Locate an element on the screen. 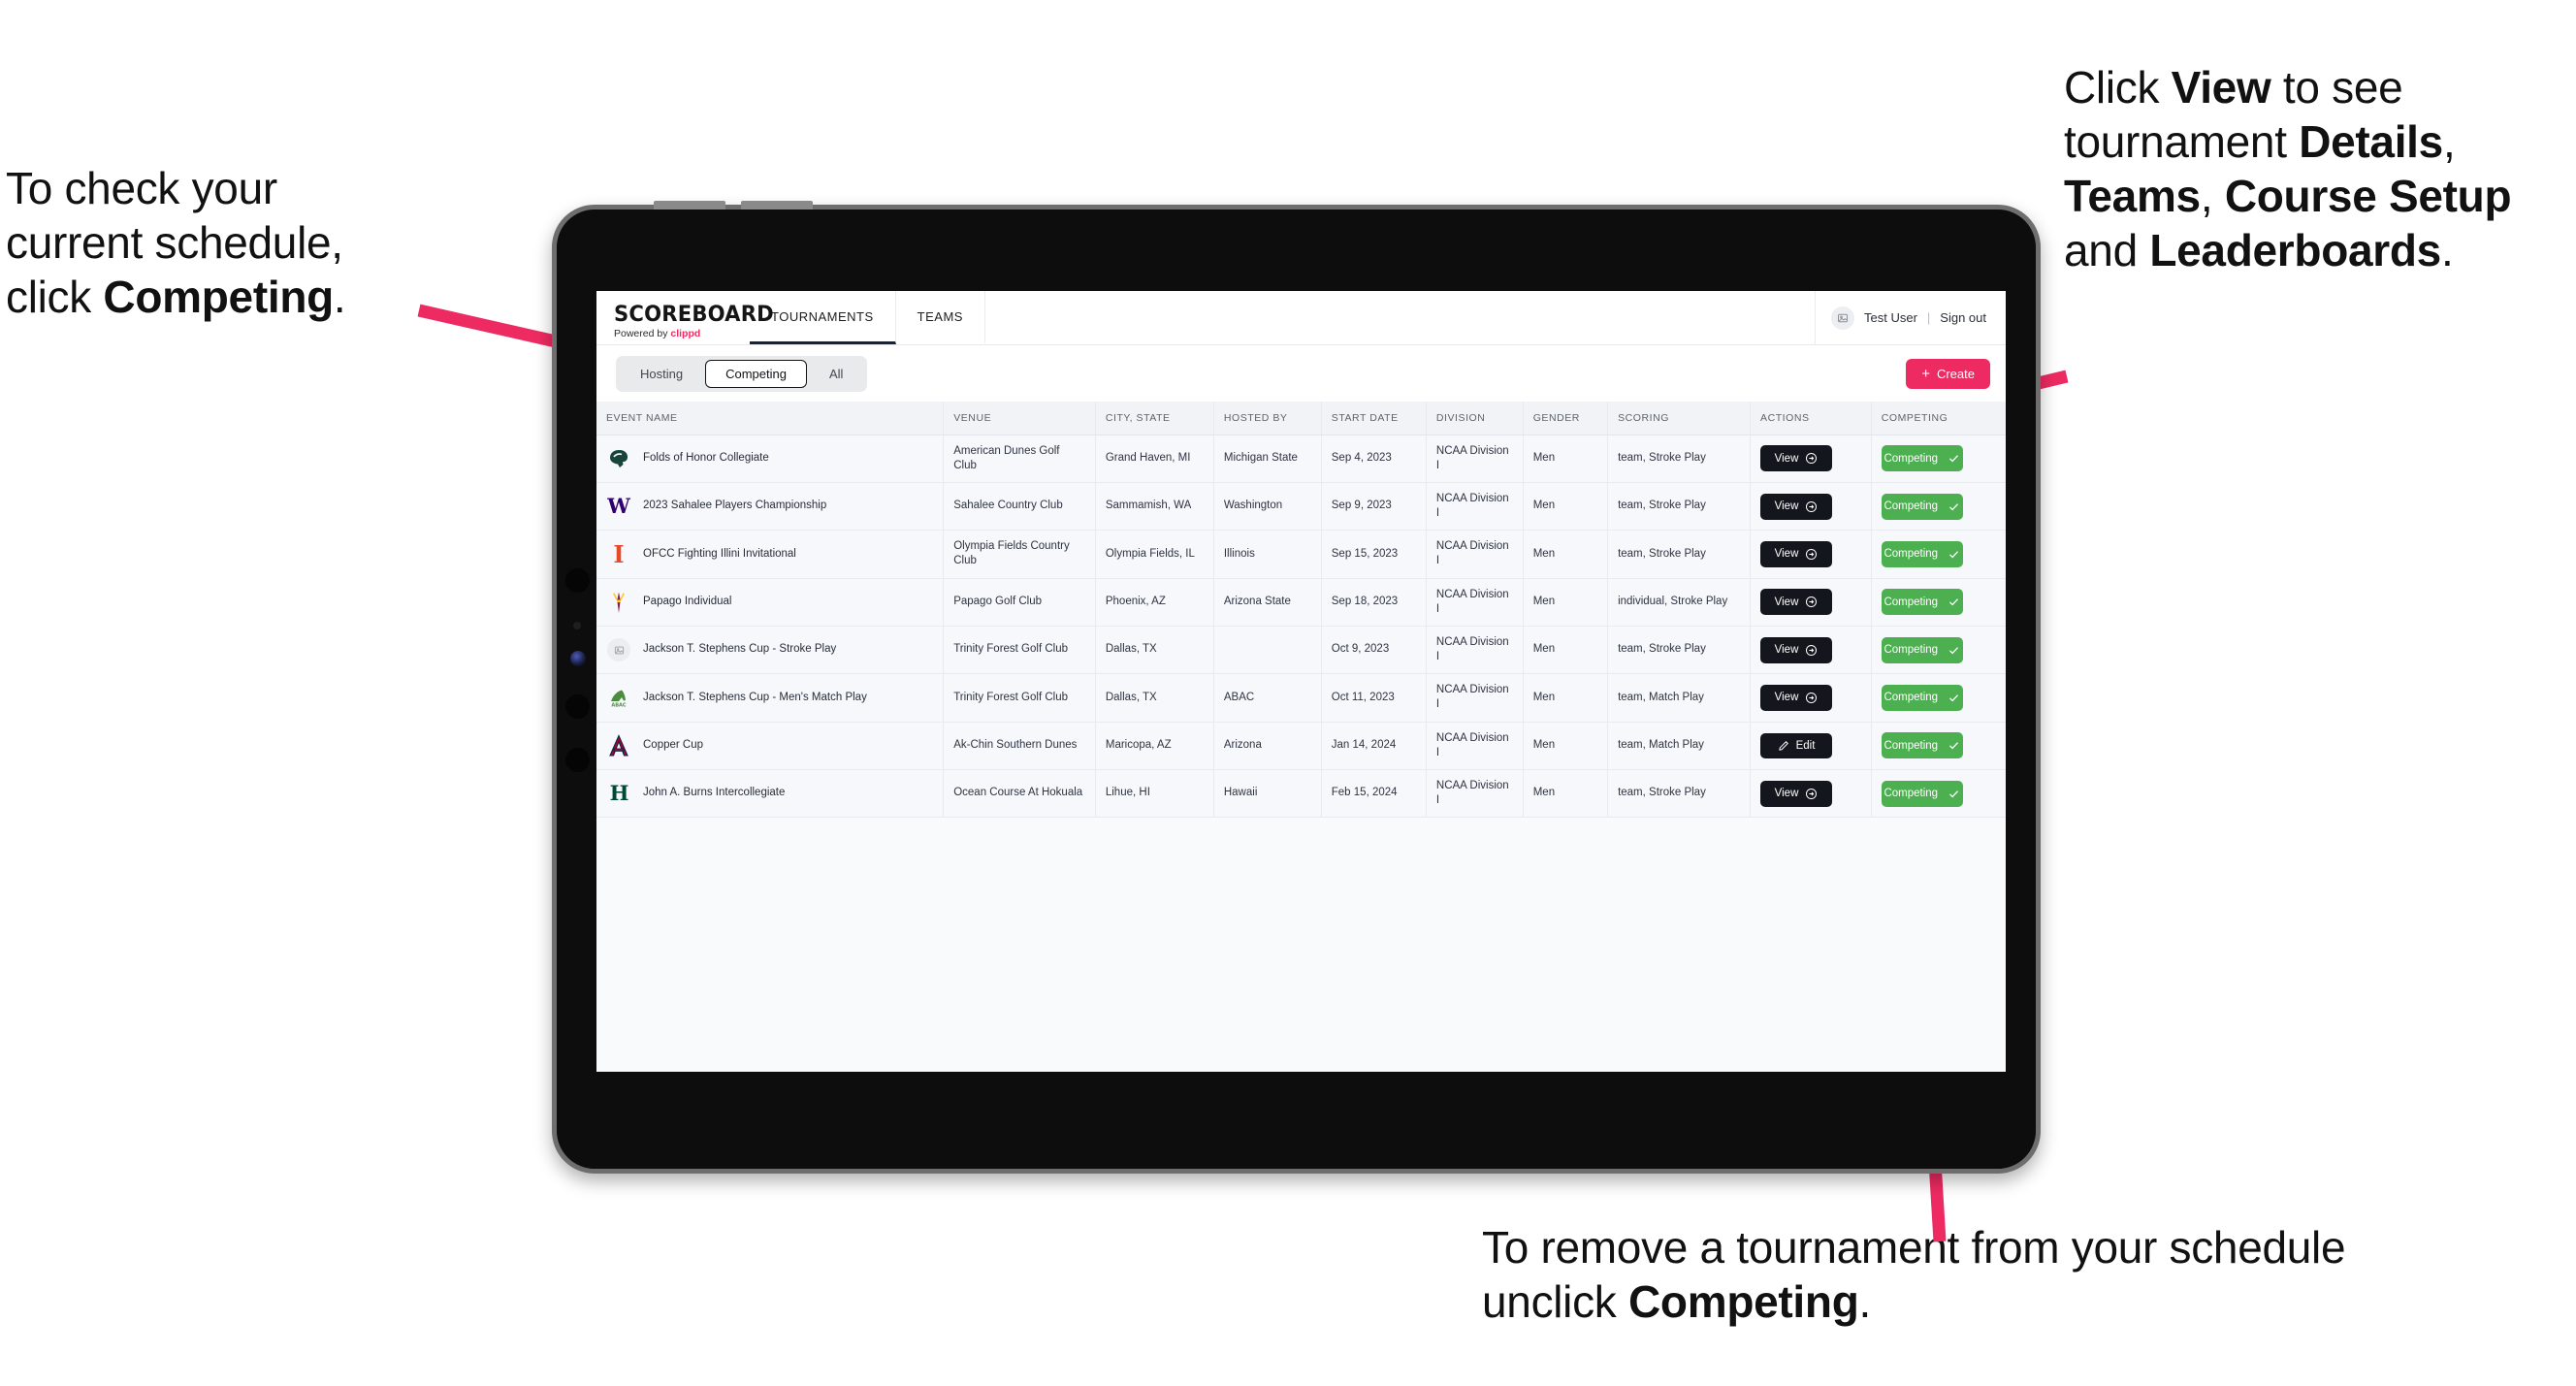 This screenshot has width=2576, height=1386. column-header-venue: VENUE is located at coordinates (1019, 418).